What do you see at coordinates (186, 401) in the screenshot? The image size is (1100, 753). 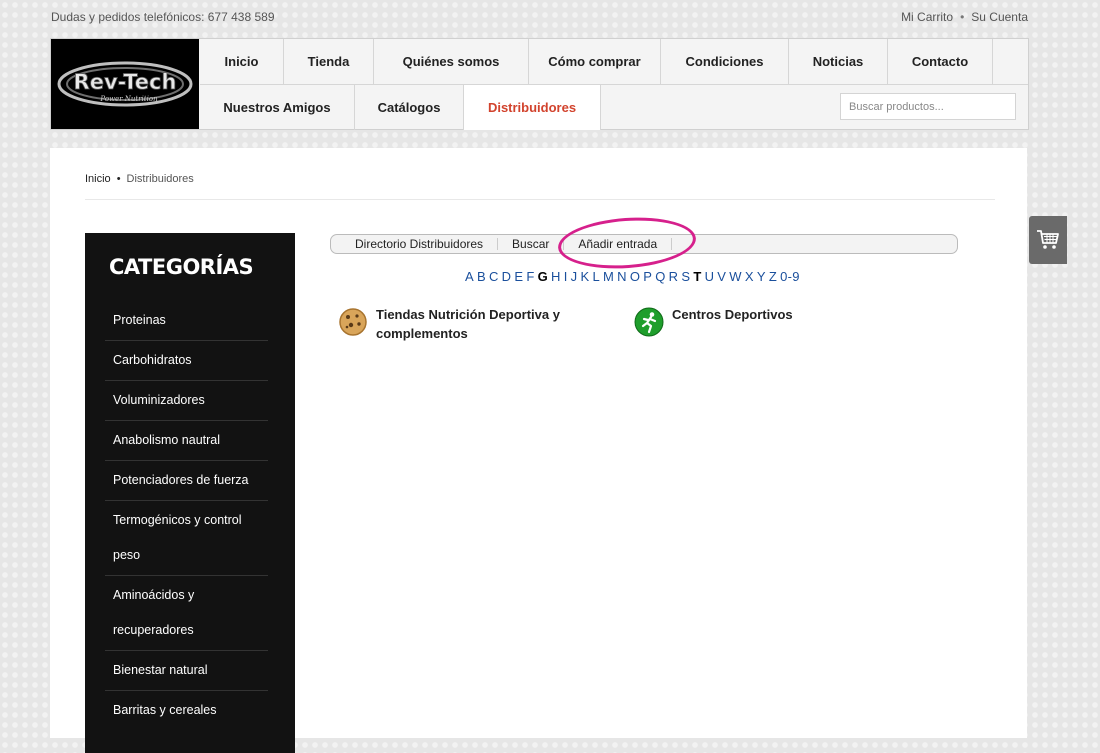 I see `sidebar-item-voluminizadores: Voluminizadores` at bounding box center [186, 401].